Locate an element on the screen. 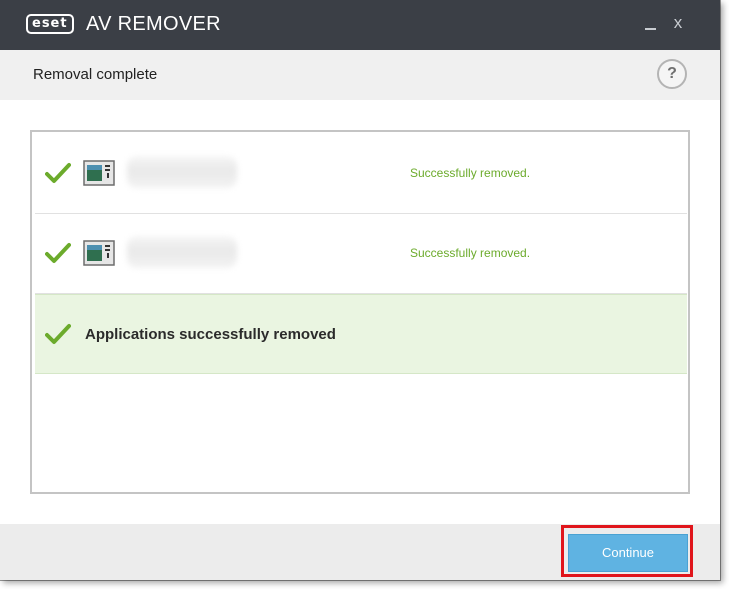 The height and width of the screenshot is (589, 729). title-bar: eset AV REMOVER x is located at coordinates (360, 25).